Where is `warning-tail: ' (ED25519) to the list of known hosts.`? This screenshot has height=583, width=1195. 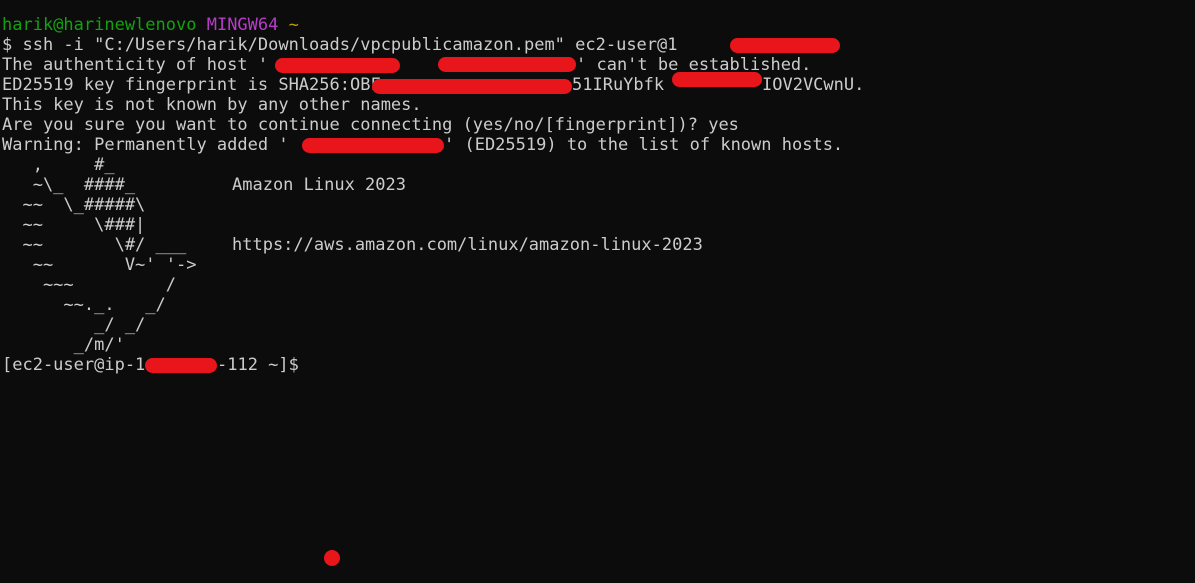
warning-tail: ' (ED25519) to the list of known hosts. is located at coordinates (644, 145).